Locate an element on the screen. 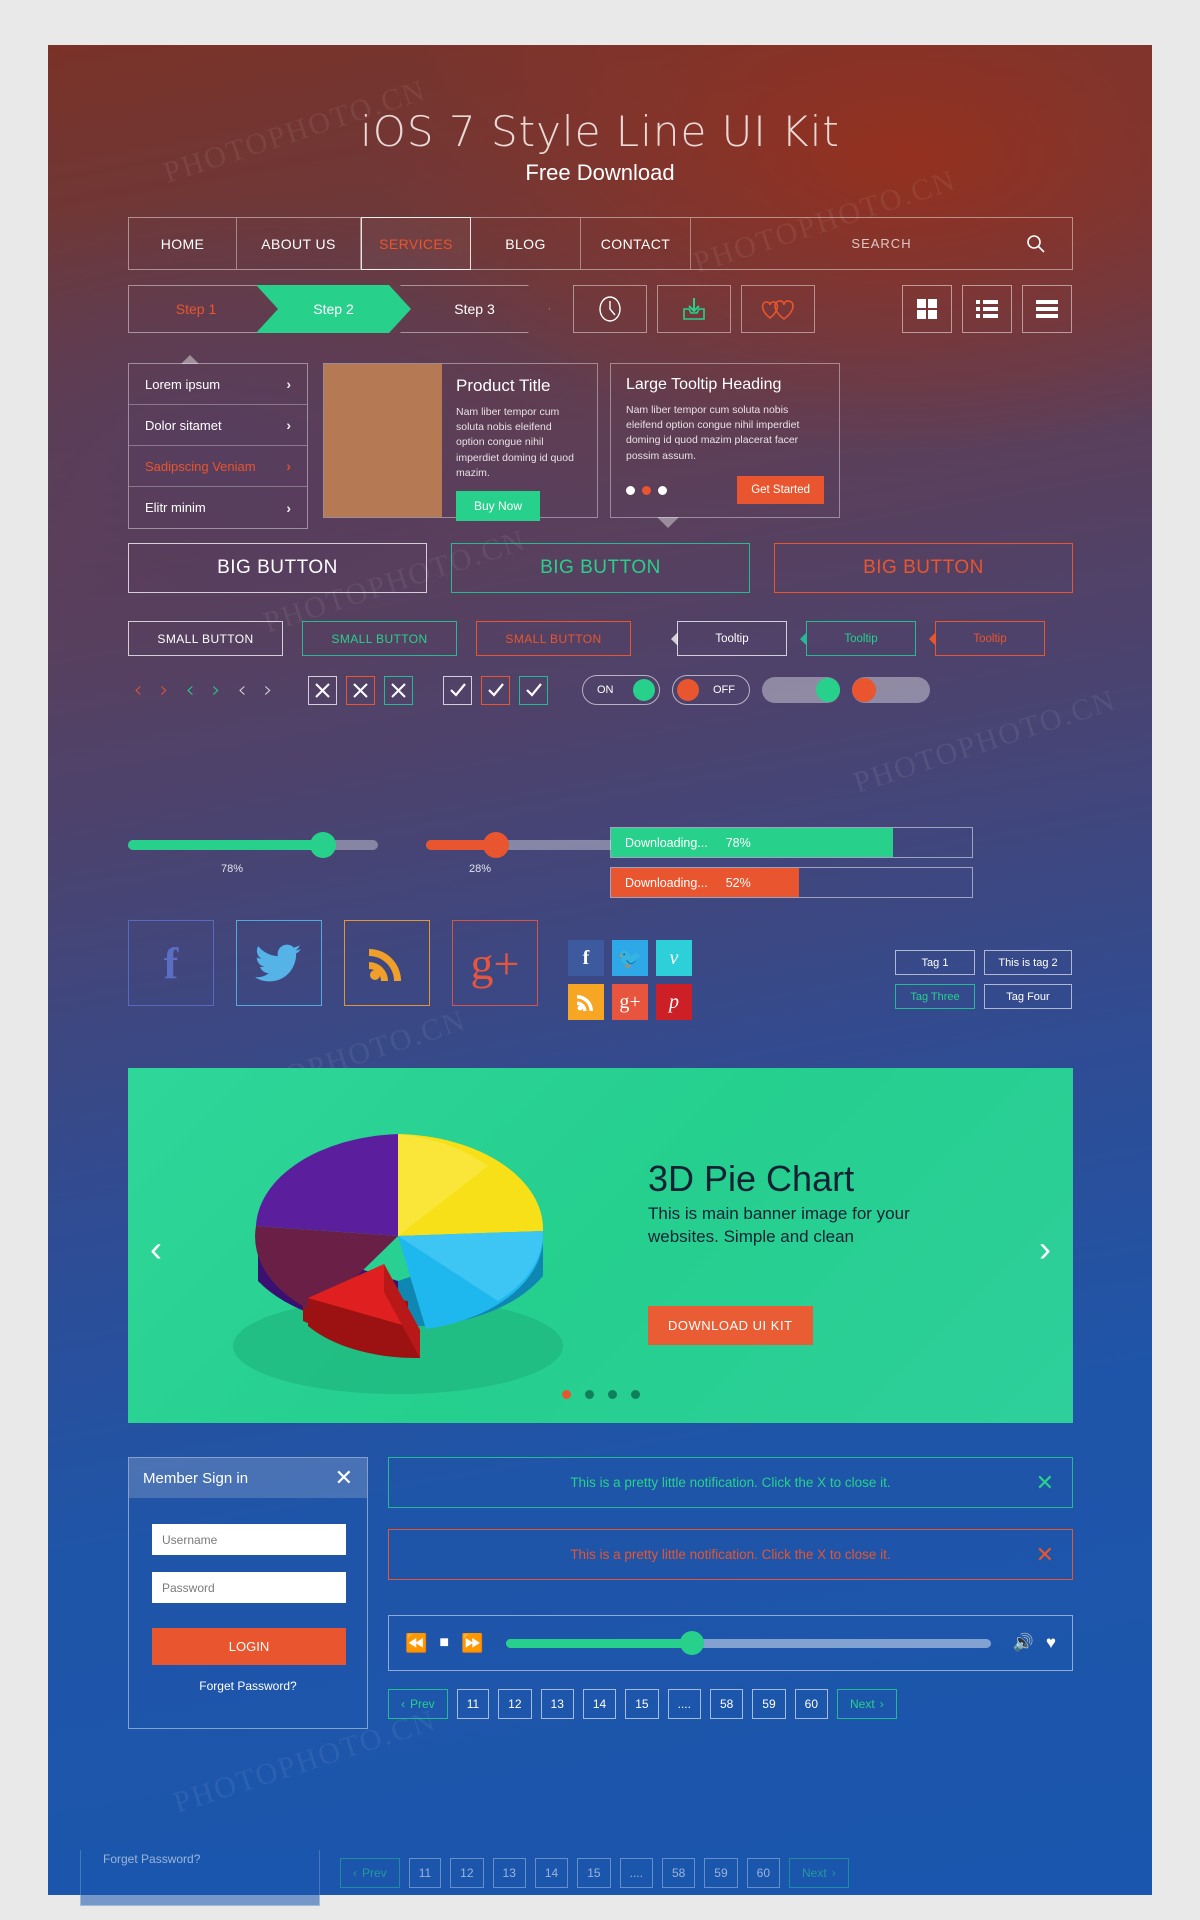  step-2: Step 2 is located at coordinates (333, 309).